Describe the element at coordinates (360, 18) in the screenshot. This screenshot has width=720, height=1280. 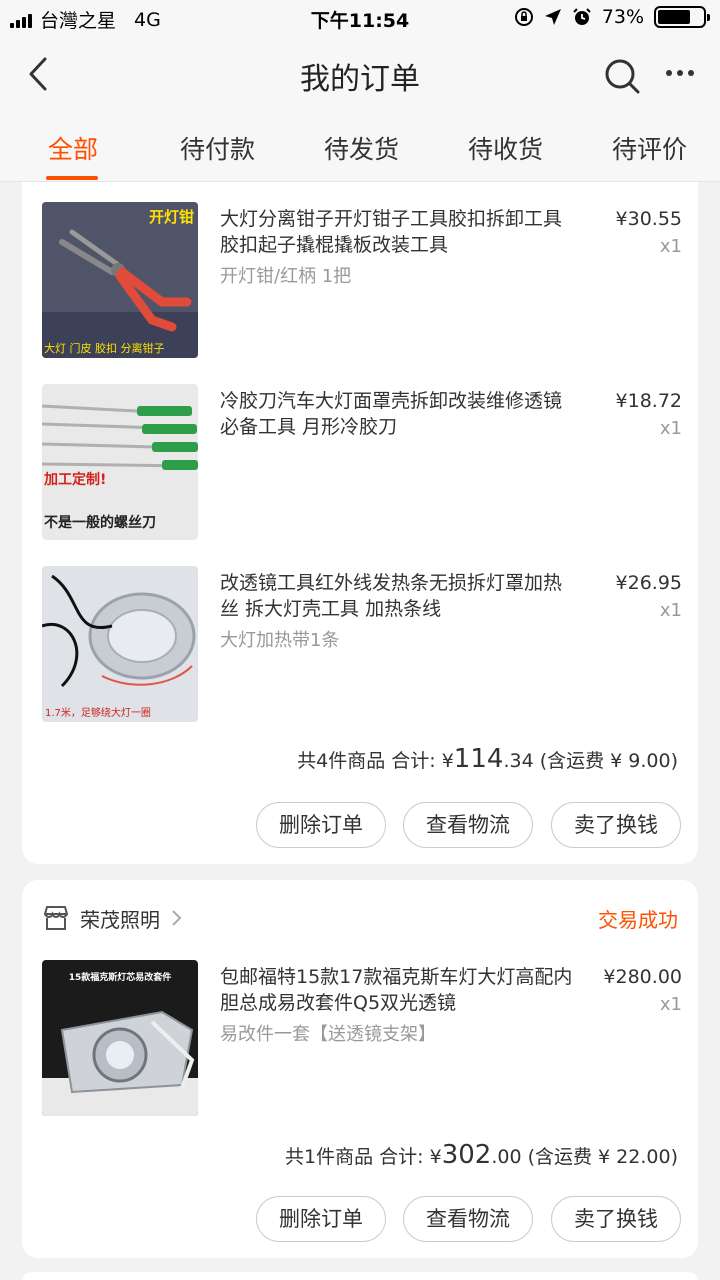
I see `status-bar: 台灣之星 4G 下午11:54 73%` at that location.